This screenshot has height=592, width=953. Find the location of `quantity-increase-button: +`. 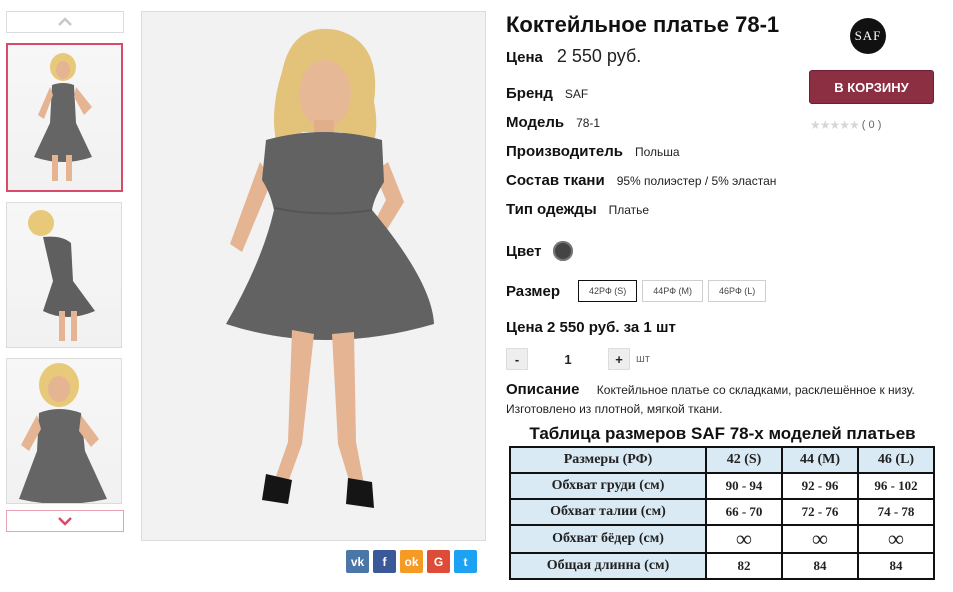

quantity-increase-button: + is located at coordinates (619, 359).